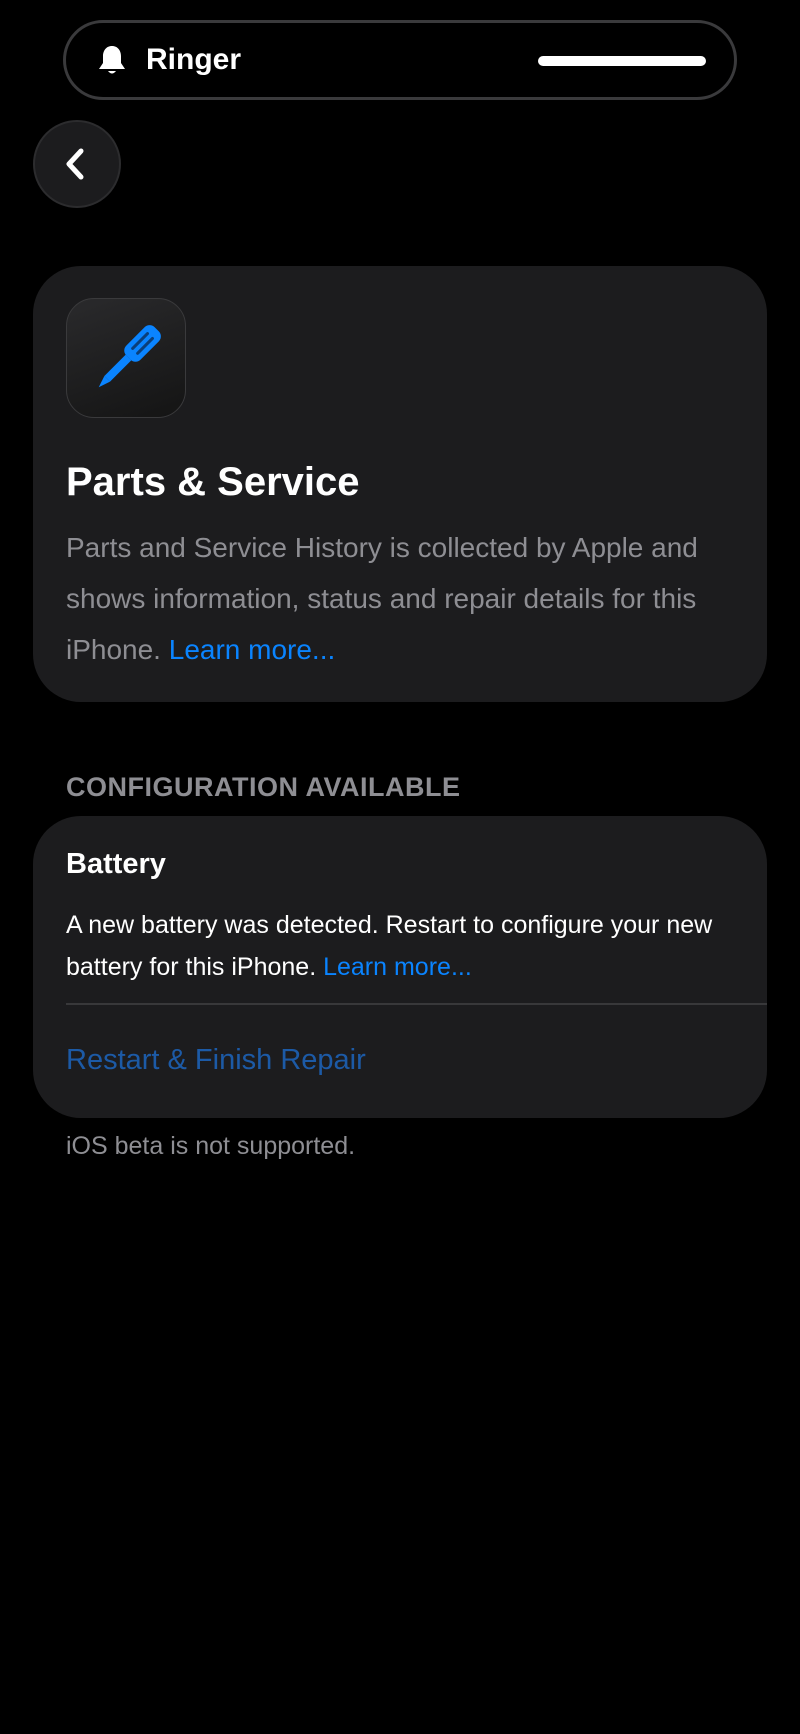 The width and height of the screenshot is (800, 1734). What do you see at coordinates (216, 1060) in the screenshot?
I see `restart-finish-repair-button: Restart & Finish Repair` at bounding box center [216, 1060].